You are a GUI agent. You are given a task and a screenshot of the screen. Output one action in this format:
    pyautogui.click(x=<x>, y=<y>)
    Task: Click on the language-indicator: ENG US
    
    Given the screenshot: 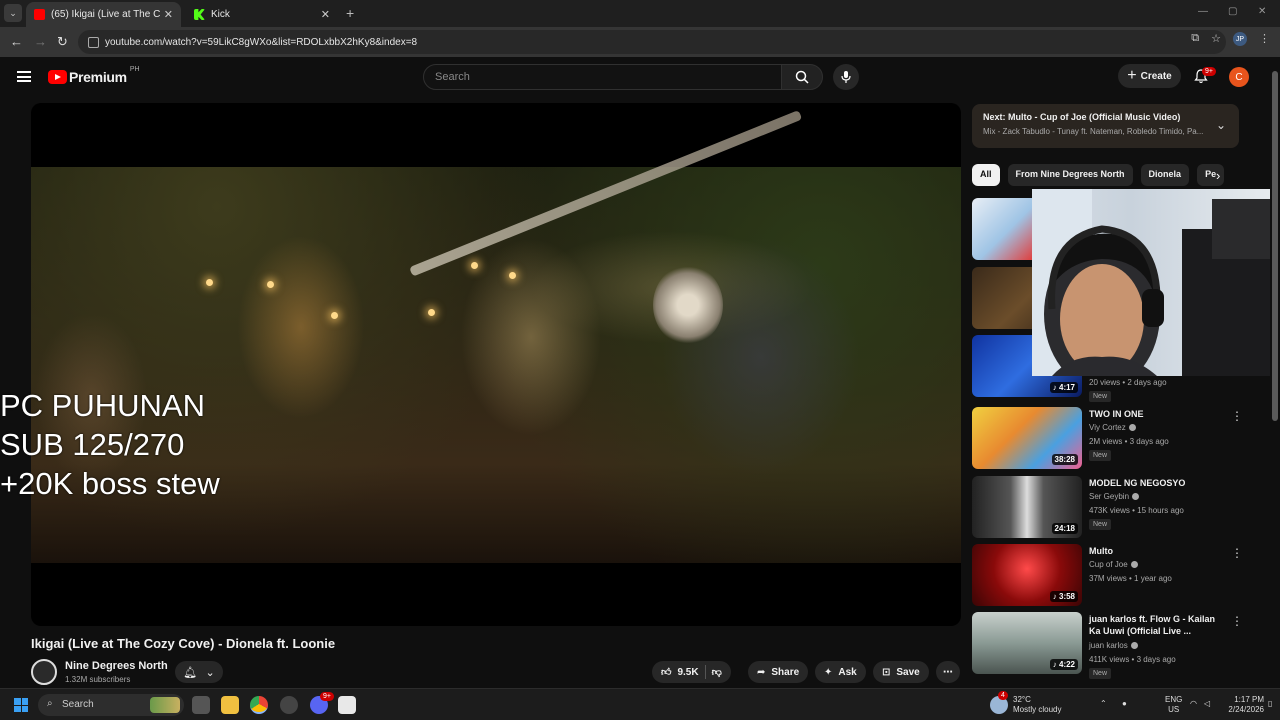 What is the action you would take?
    pyautogui.click(x=1173, y=705)
    